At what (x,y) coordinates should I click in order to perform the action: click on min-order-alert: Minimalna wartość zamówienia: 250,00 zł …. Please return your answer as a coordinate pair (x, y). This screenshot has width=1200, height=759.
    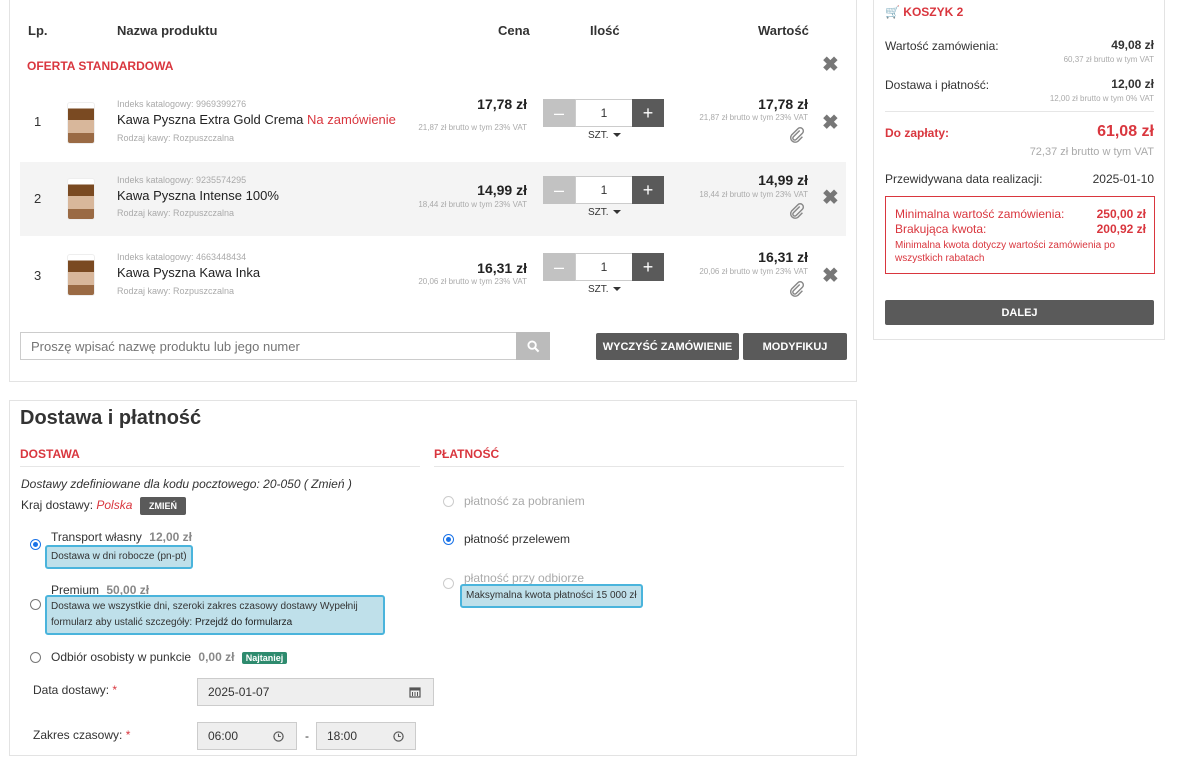
    Looking at the image, I should click on (1020, 235).